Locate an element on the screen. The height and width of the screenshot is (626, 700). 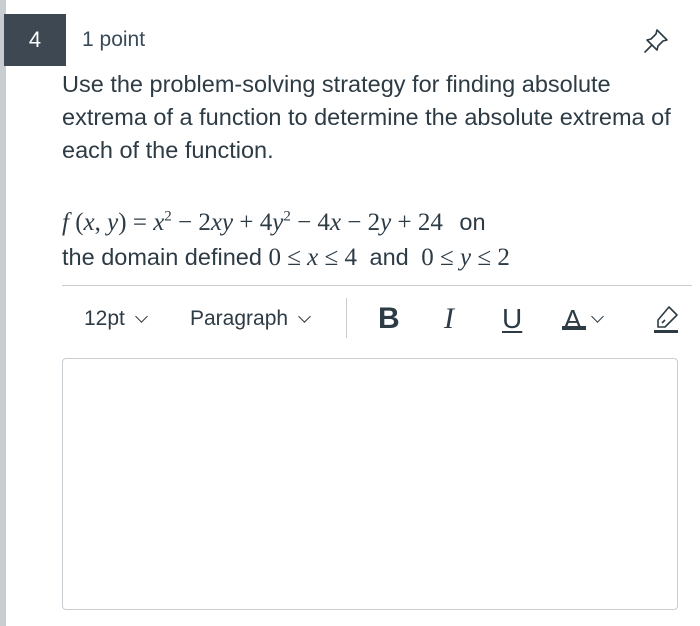
bold-button: B is located at coordinates (389, 319).